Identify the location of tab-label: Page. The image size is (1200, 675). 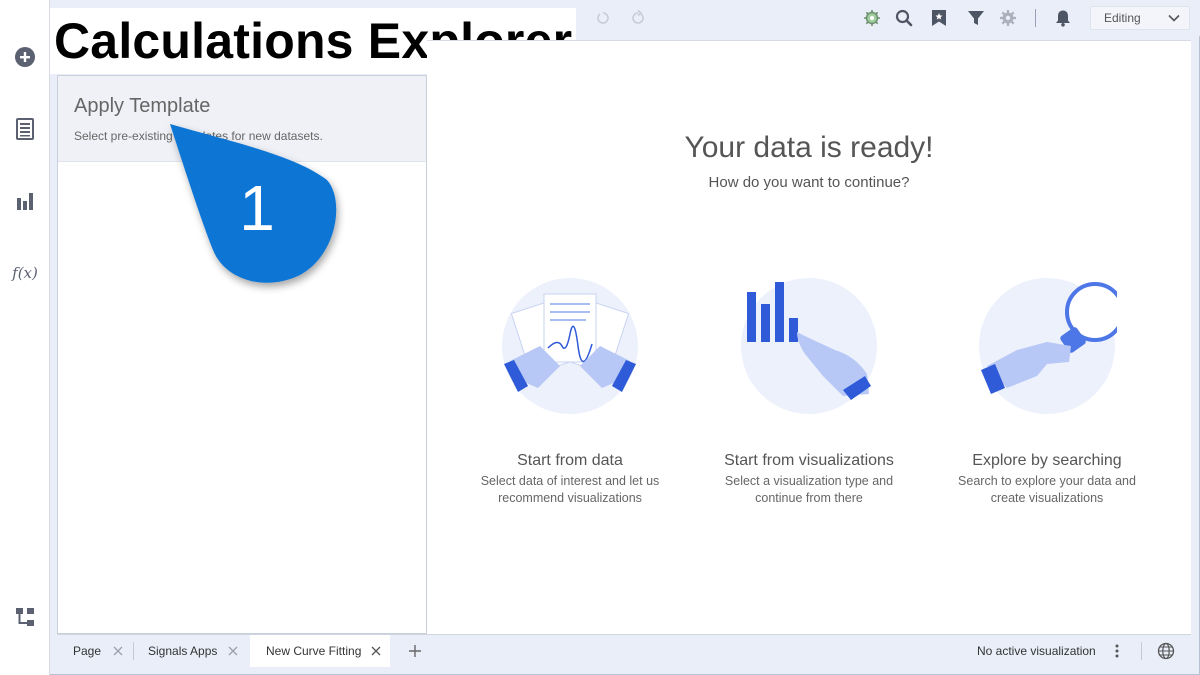
(87, 651).